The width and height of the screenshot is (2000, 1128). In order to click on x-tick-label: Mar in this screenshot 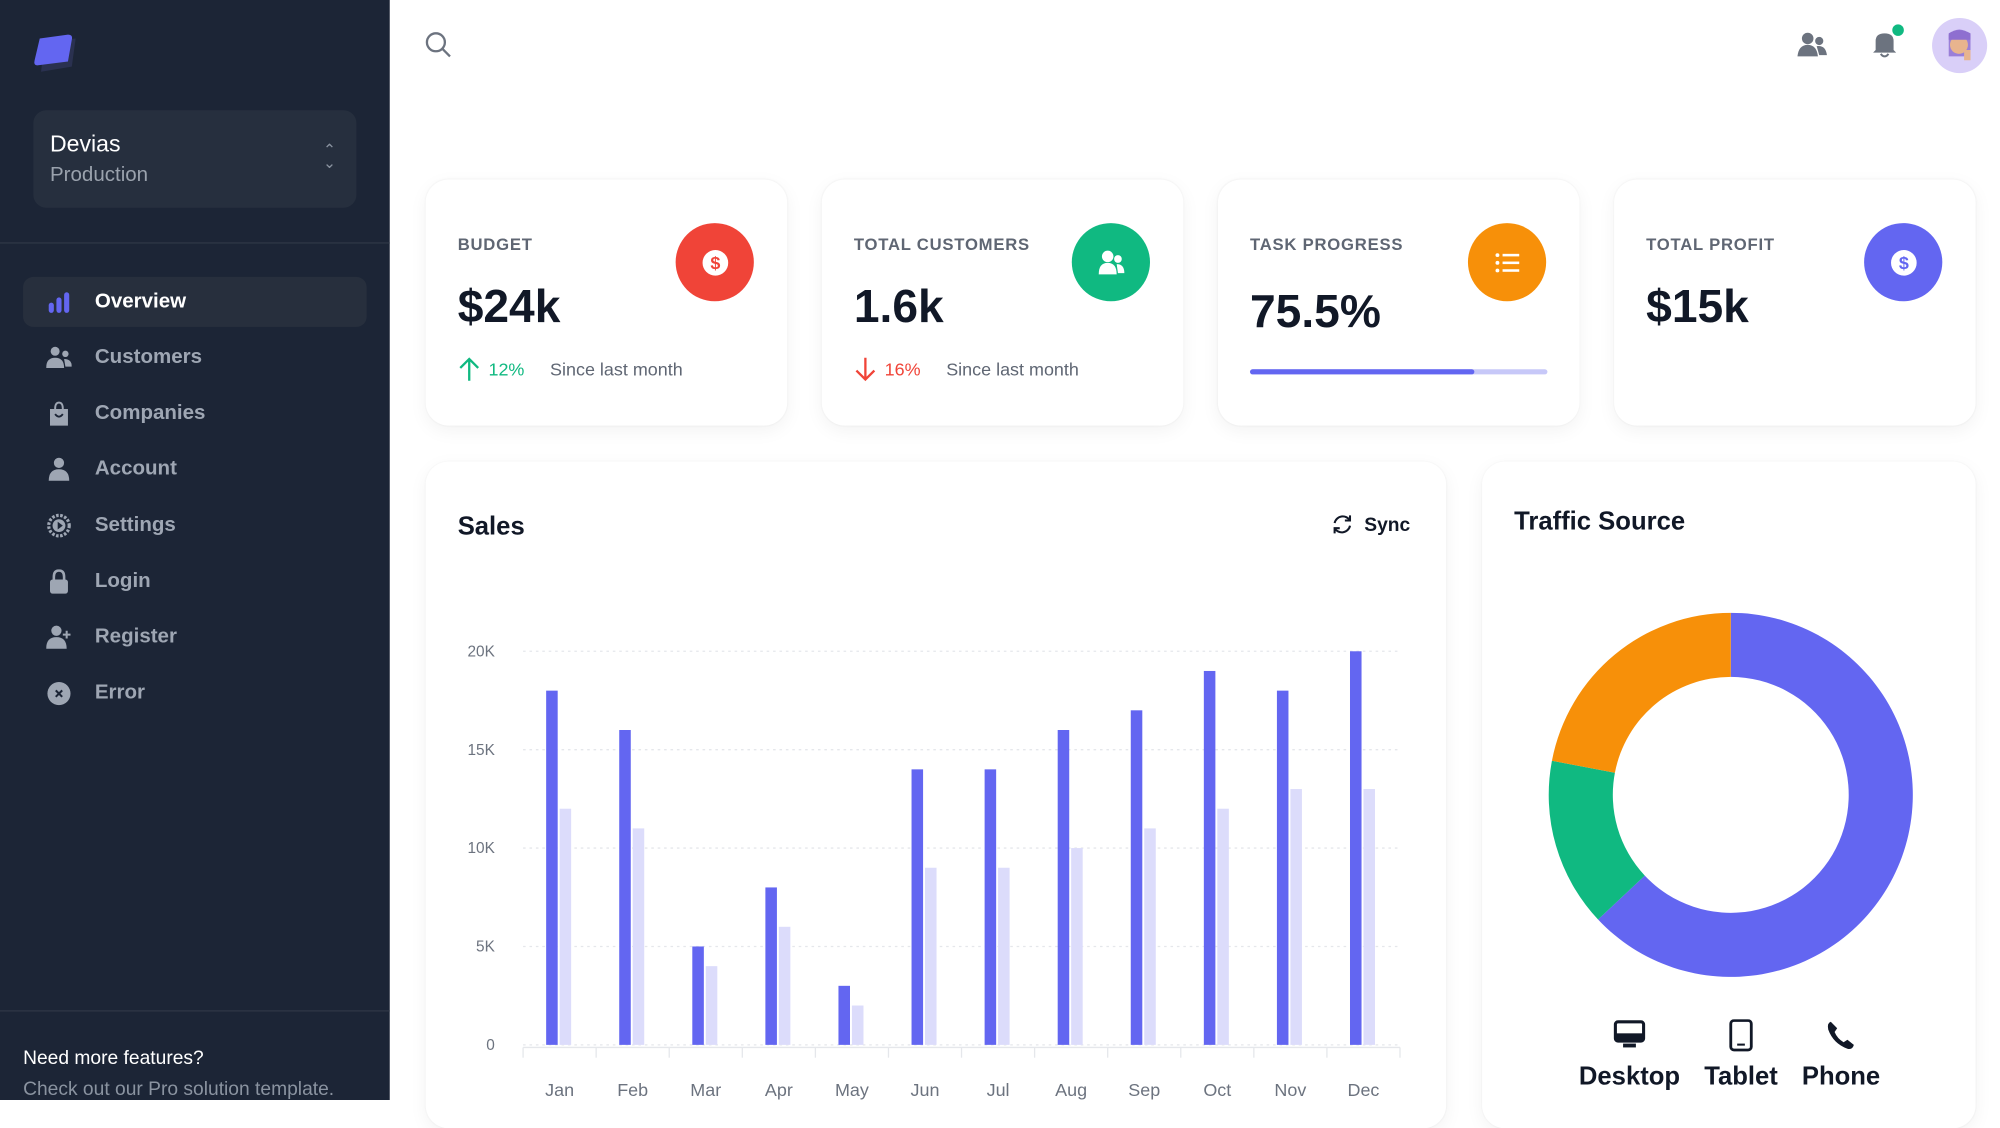, I will do `click(705, 1090)`.